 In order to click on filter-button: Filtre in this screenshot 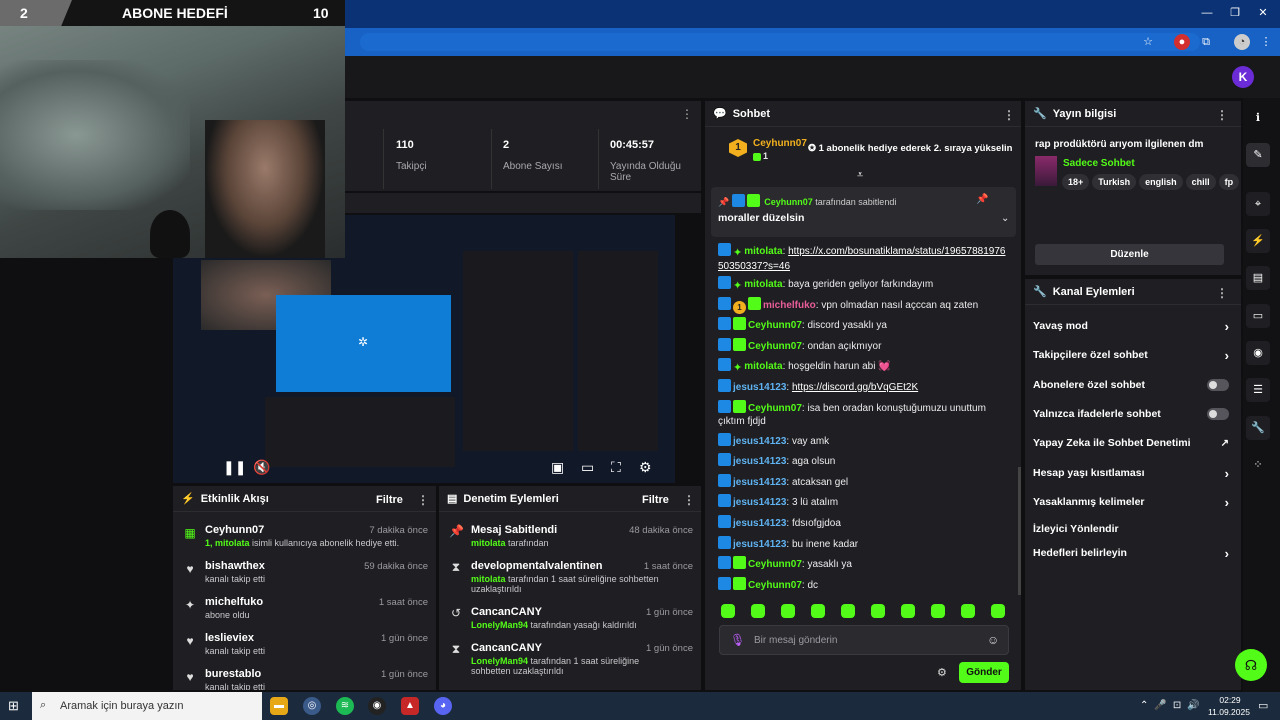, I will do `click(655, 500)`.